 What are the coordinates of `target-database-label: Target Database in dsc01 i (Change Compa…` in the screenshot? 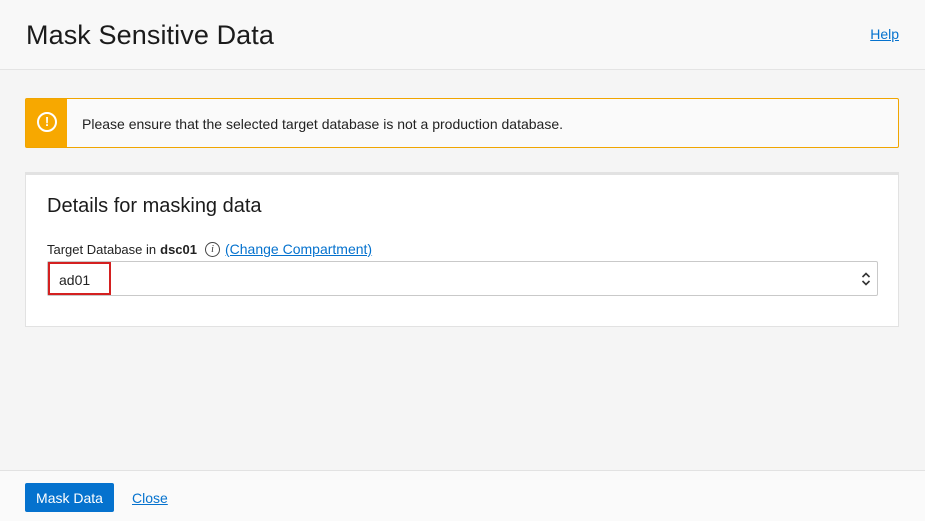 It's located at (209, 249).